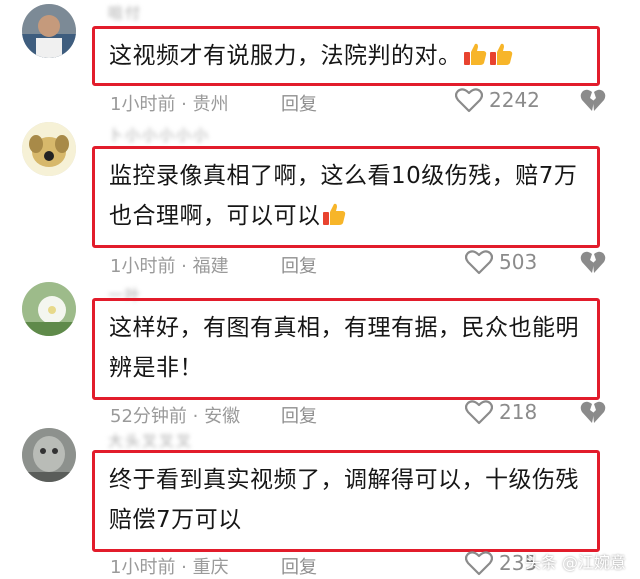 This screenshot has width=640, height=579. What do you see at coordinates (518, 412) in the screenshot?
I see `like-count: 218` at bounding box center [518, 412].